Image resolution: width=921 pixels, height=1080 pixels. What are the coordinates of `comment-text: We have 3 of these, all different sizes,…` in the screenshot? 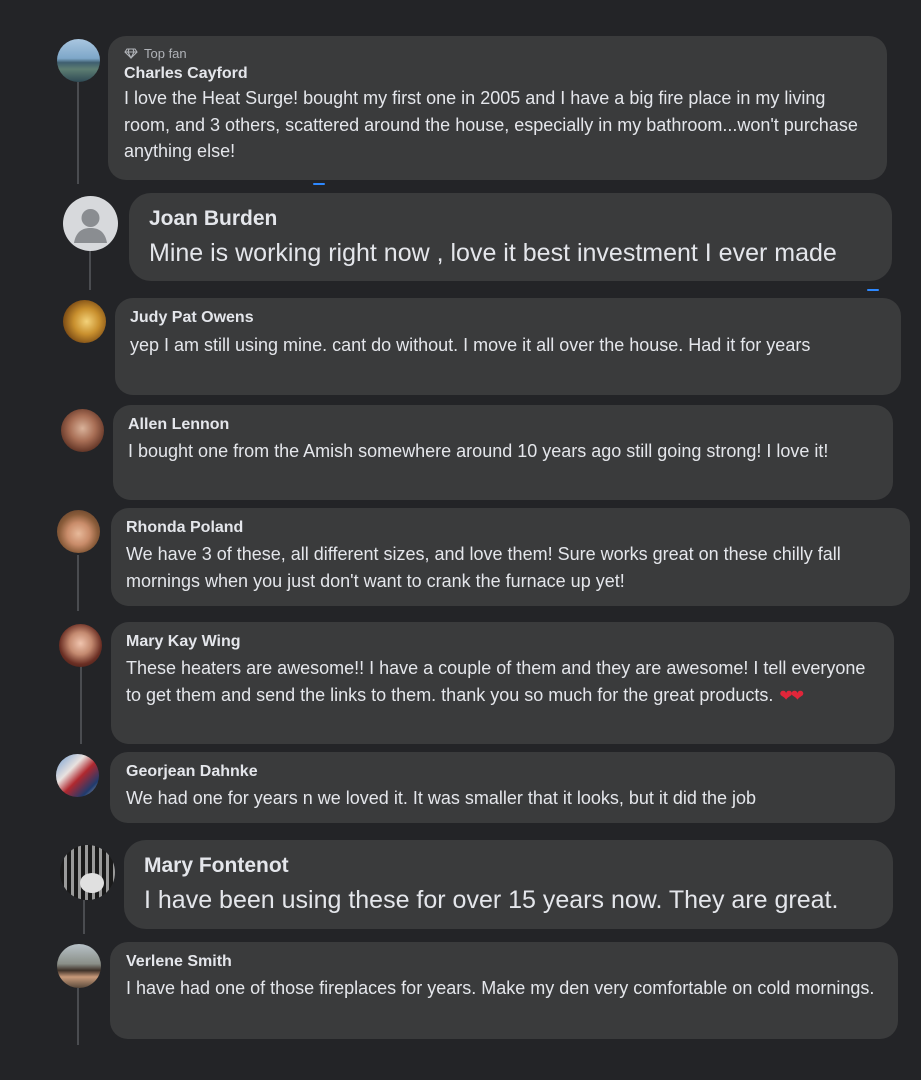 It's located at (483, 567).